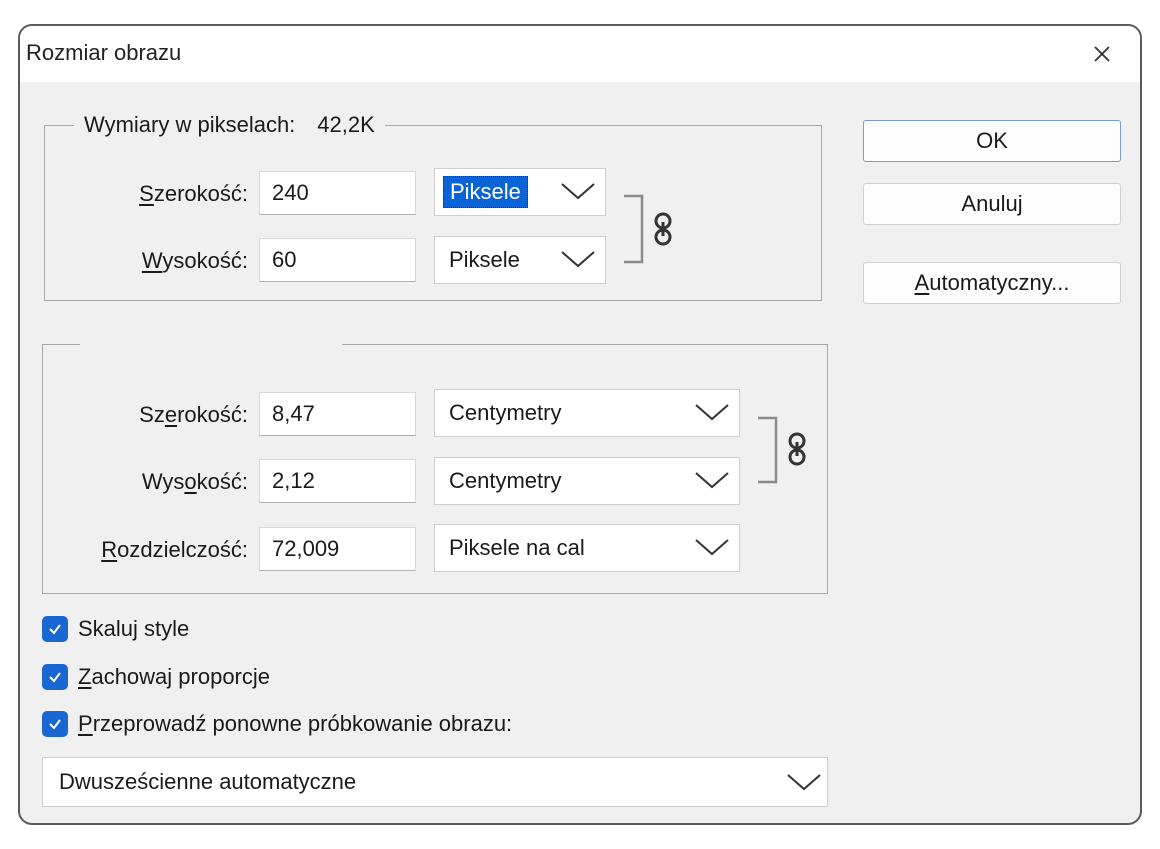 This screenshot has width=1160, height=849. I want to click on resample-checkbox, so click(55, 724).